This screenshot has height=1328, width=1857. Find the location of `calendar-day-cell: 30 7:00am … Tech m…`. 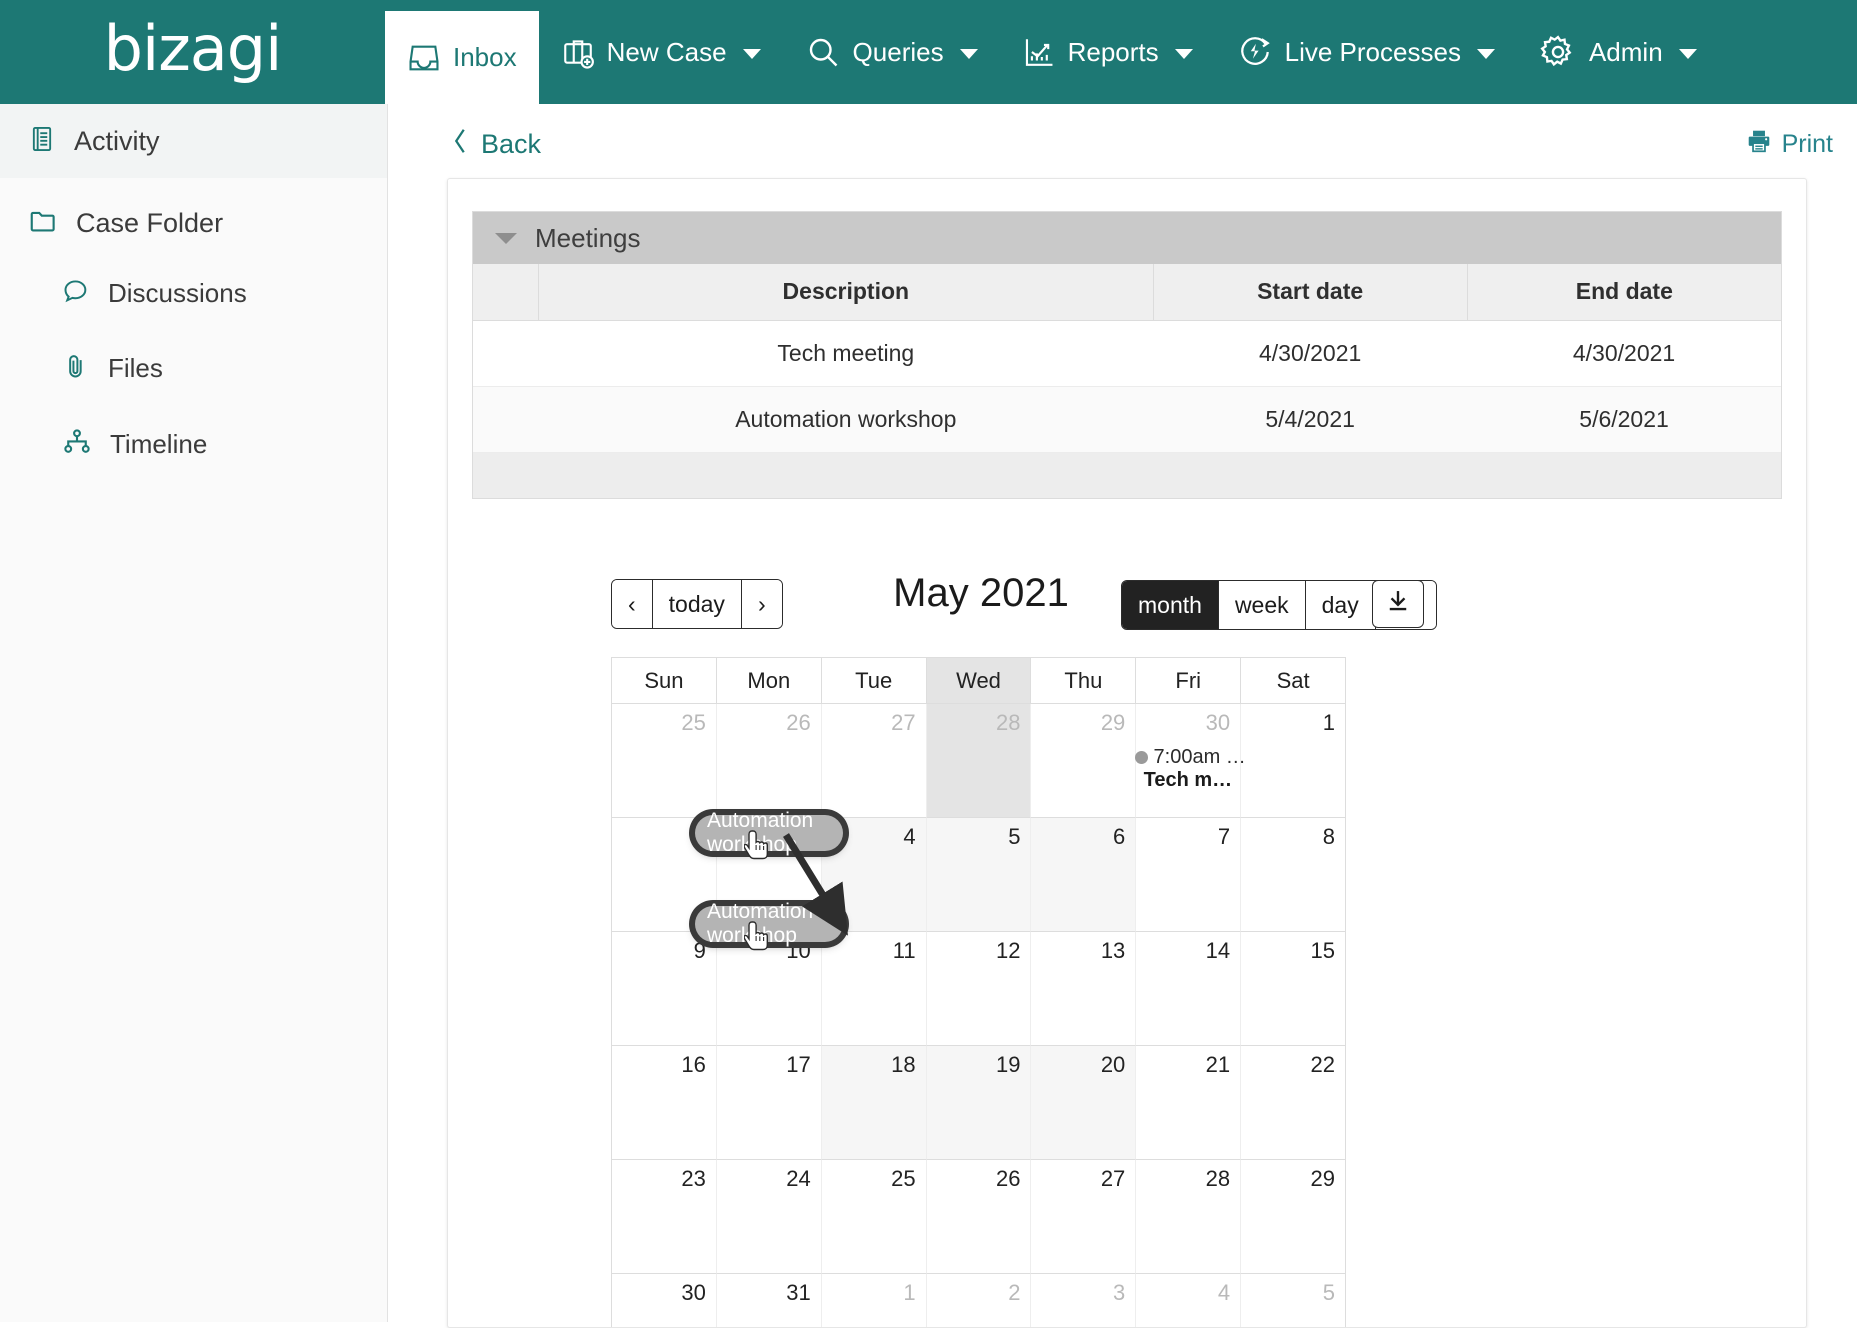

calendar-day-cell: 30 7:00am … Tech m… is located at coordinates (1190, 761).